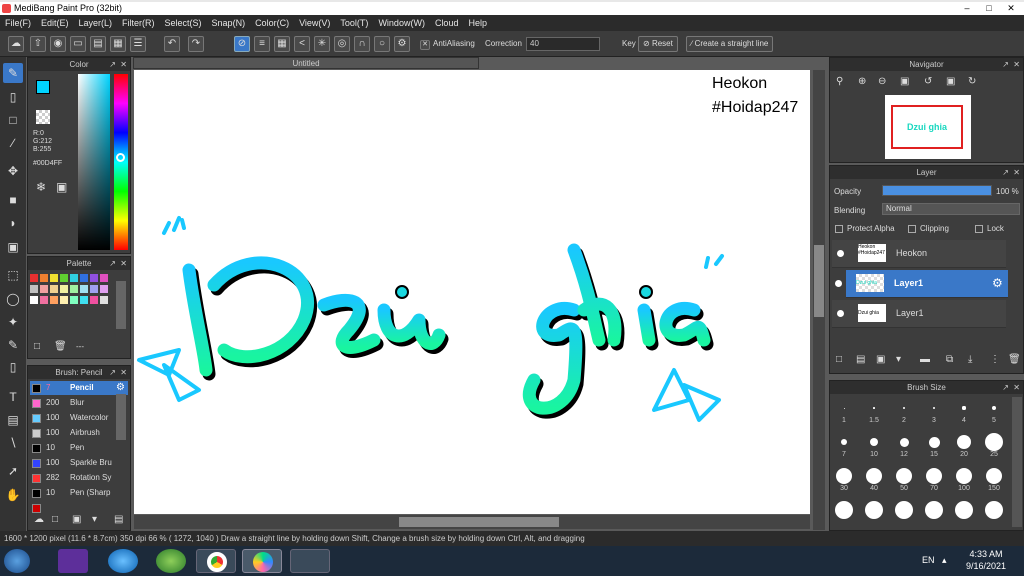  Describe the element at coordinates (79, 493) in the screenshot. I see `brush-item: 10 Pen (Sharp` at that location.